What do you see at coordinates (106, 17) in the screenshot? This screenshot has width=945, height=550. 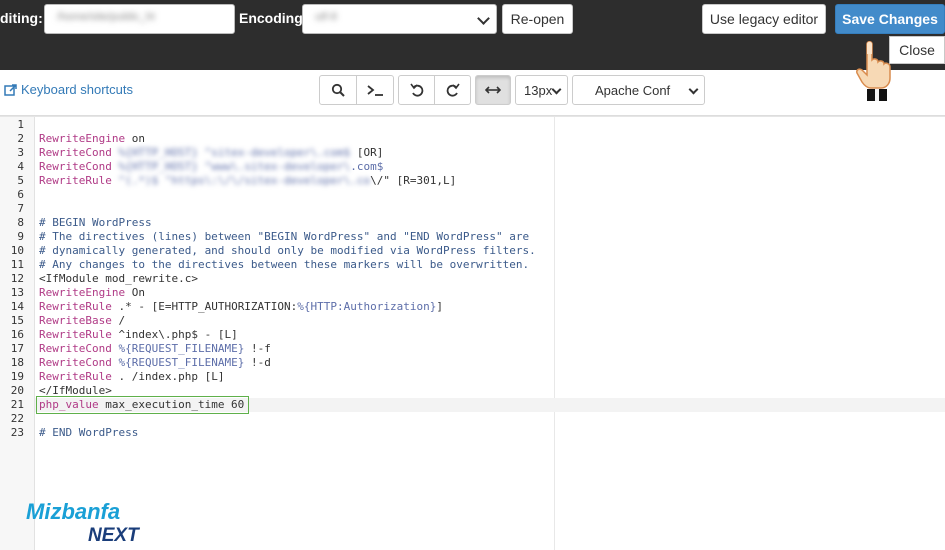 I see `file-path-value: /home/site/public_ht` at bounding box center [106, 17].